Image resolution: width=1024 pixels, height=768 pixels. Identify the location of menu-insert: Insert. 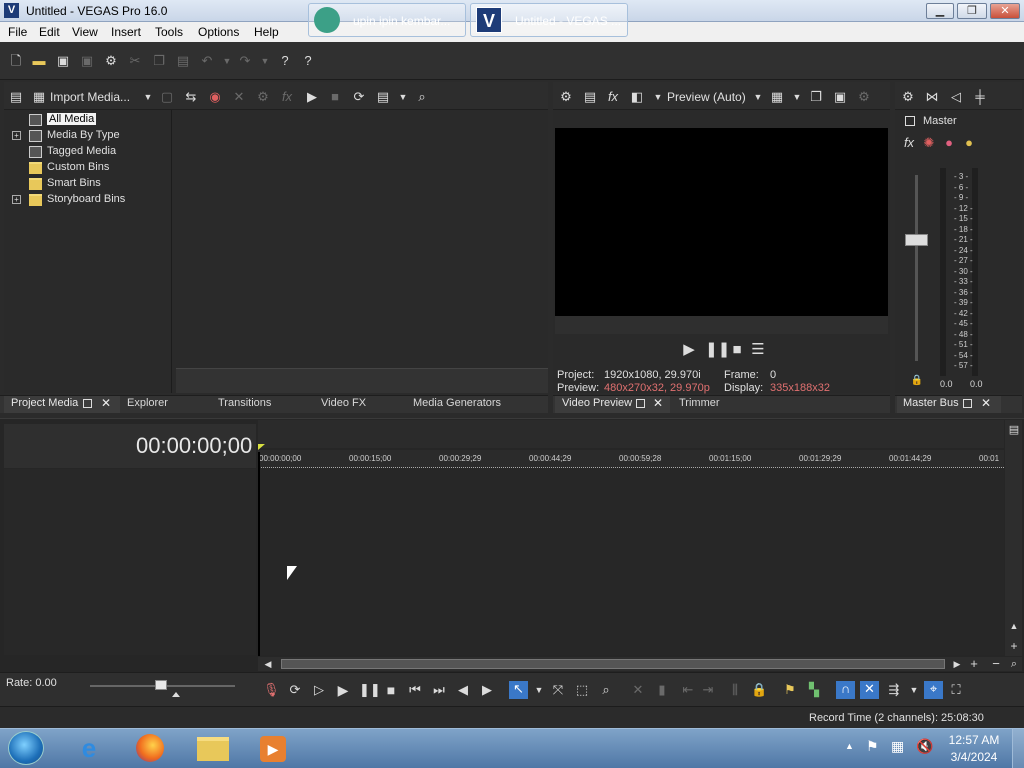
(126, 32).